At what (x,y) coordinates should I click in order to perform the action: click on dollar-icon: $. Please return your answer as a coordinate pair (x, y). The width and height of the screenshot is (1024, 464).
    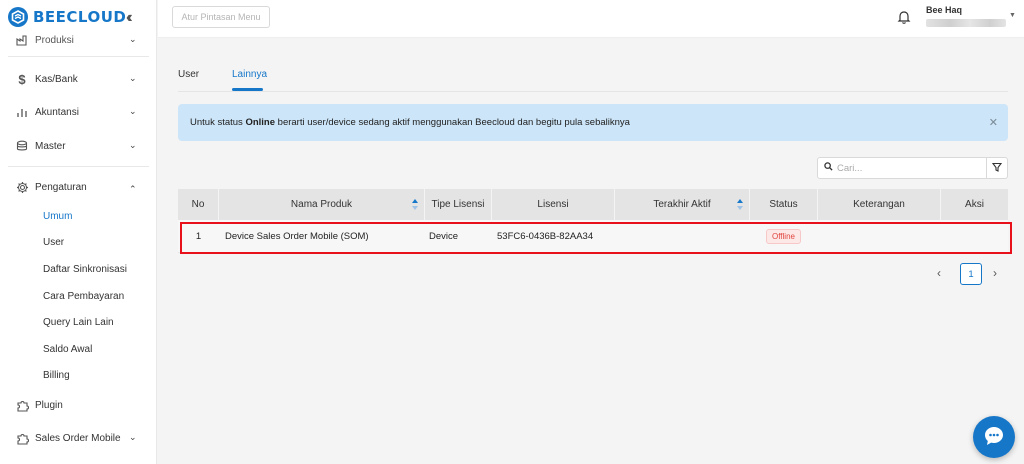
    Looking at the image, I should click on (22, 79).